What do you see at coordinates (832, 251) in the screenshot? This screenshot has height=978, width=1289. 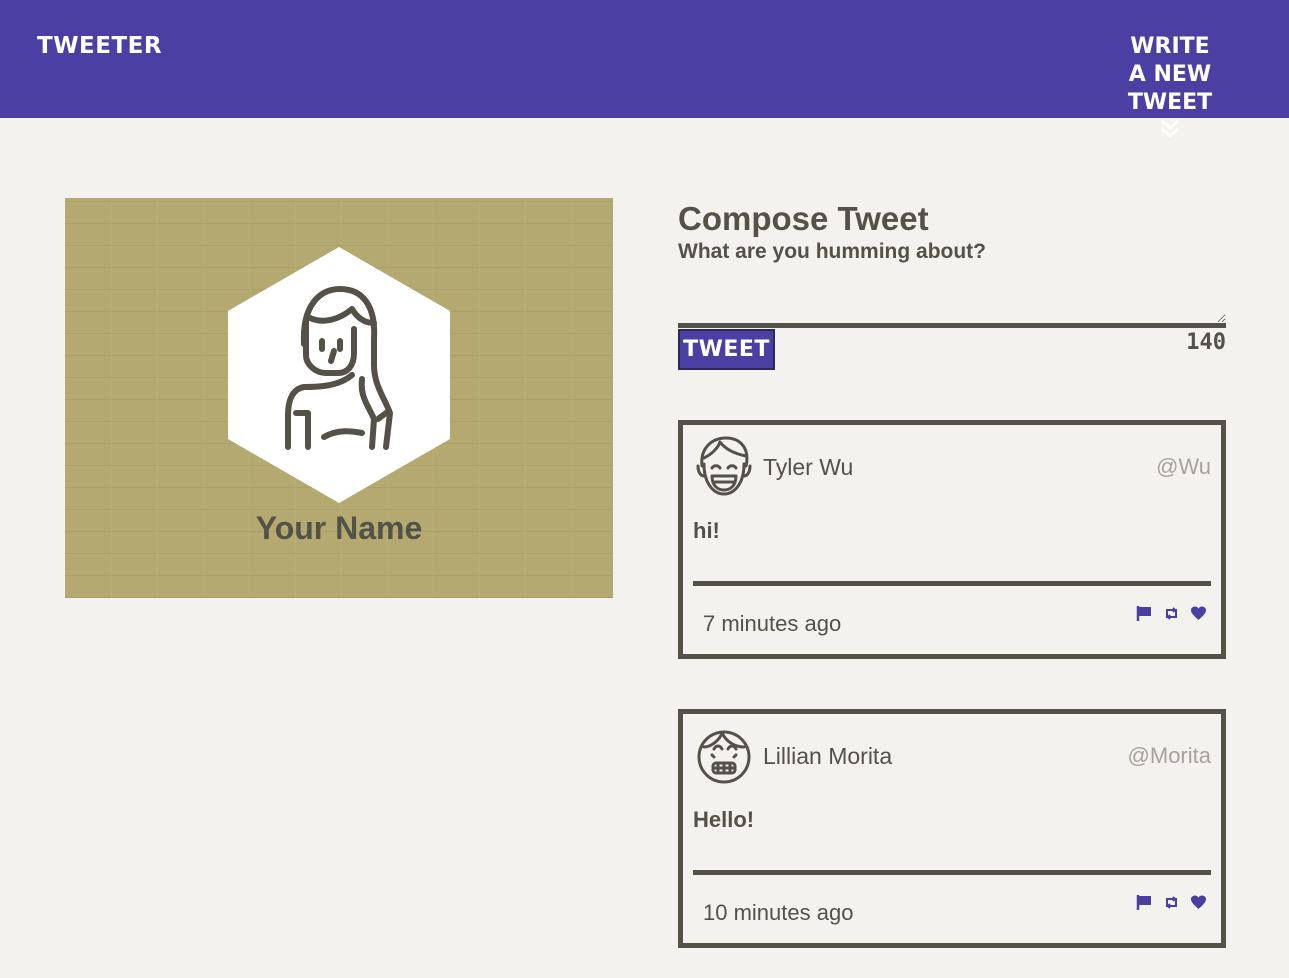 I see `compose-subtitle: What are you humming about?` at bounding box center [832, 251].